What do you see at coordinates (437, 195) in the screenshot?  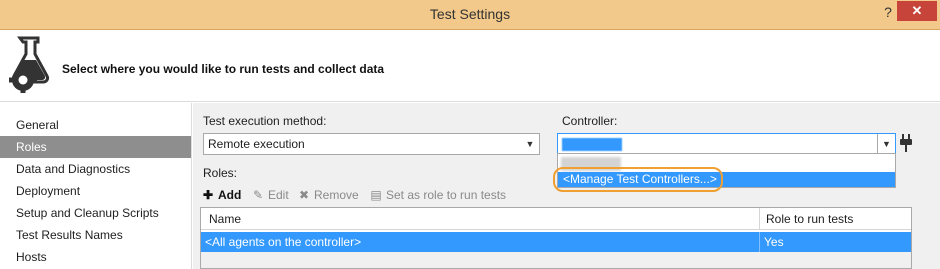 I see `set-as-role-button: ▤ Set as role to run tests` at bounding box center [437, 195].